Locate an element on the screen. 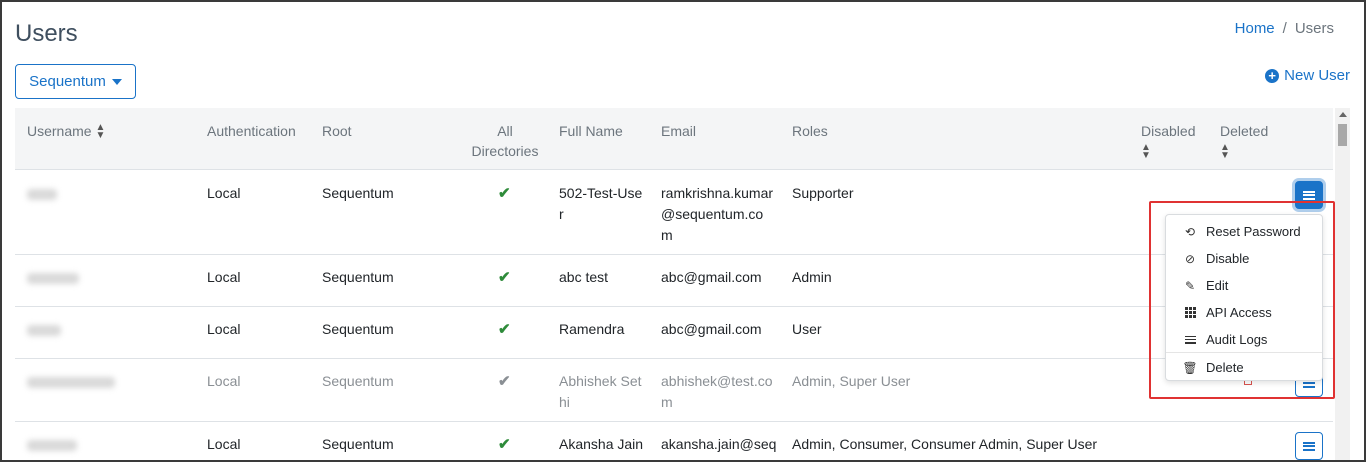  header-email: Email is located at coordinates (679, 131).